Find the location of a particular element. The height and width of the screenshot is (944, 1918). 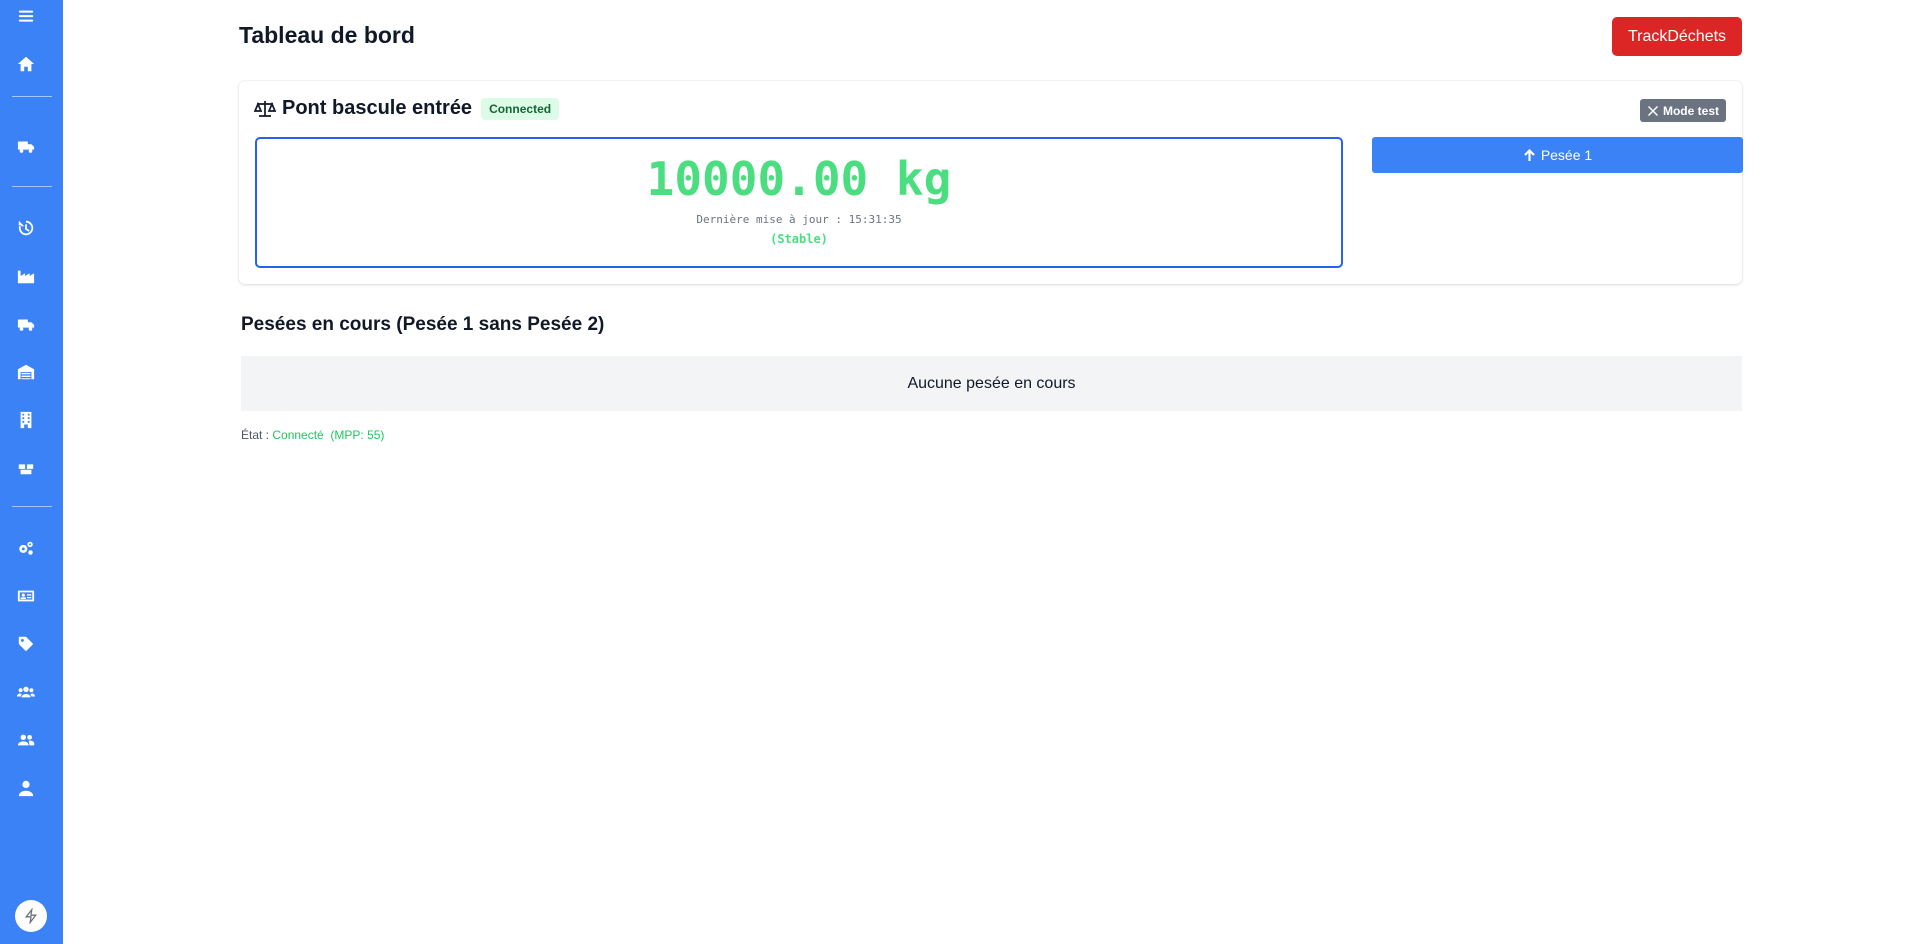

tag-icon is located at coordinates (26, 644).